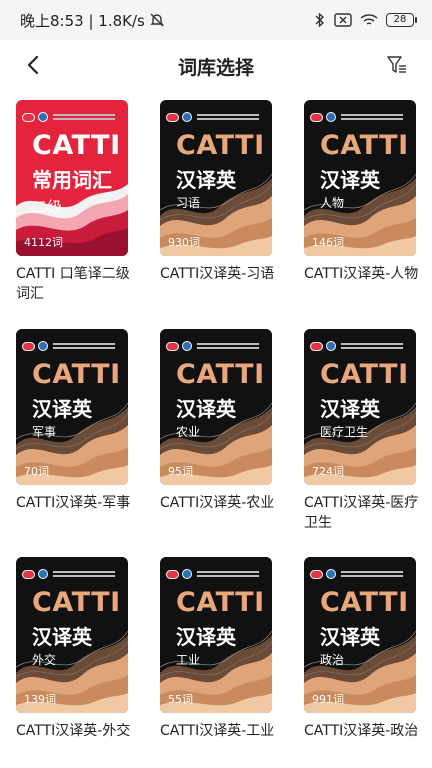 This screenshot has height=768, width=432. What do you see at coordinates (320, 20) in the screenshot?
I see `bluetooth-icon` at bounding box center [320, 20].